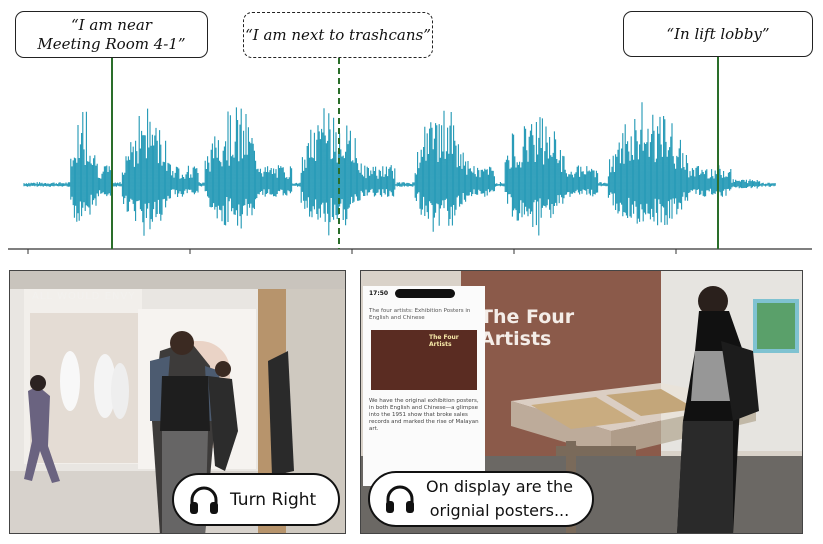 The width and height of the screenshot is (823, 544). I want to click on callout-text: “I am near Meeting Room 4-1”, so click(111, 34).